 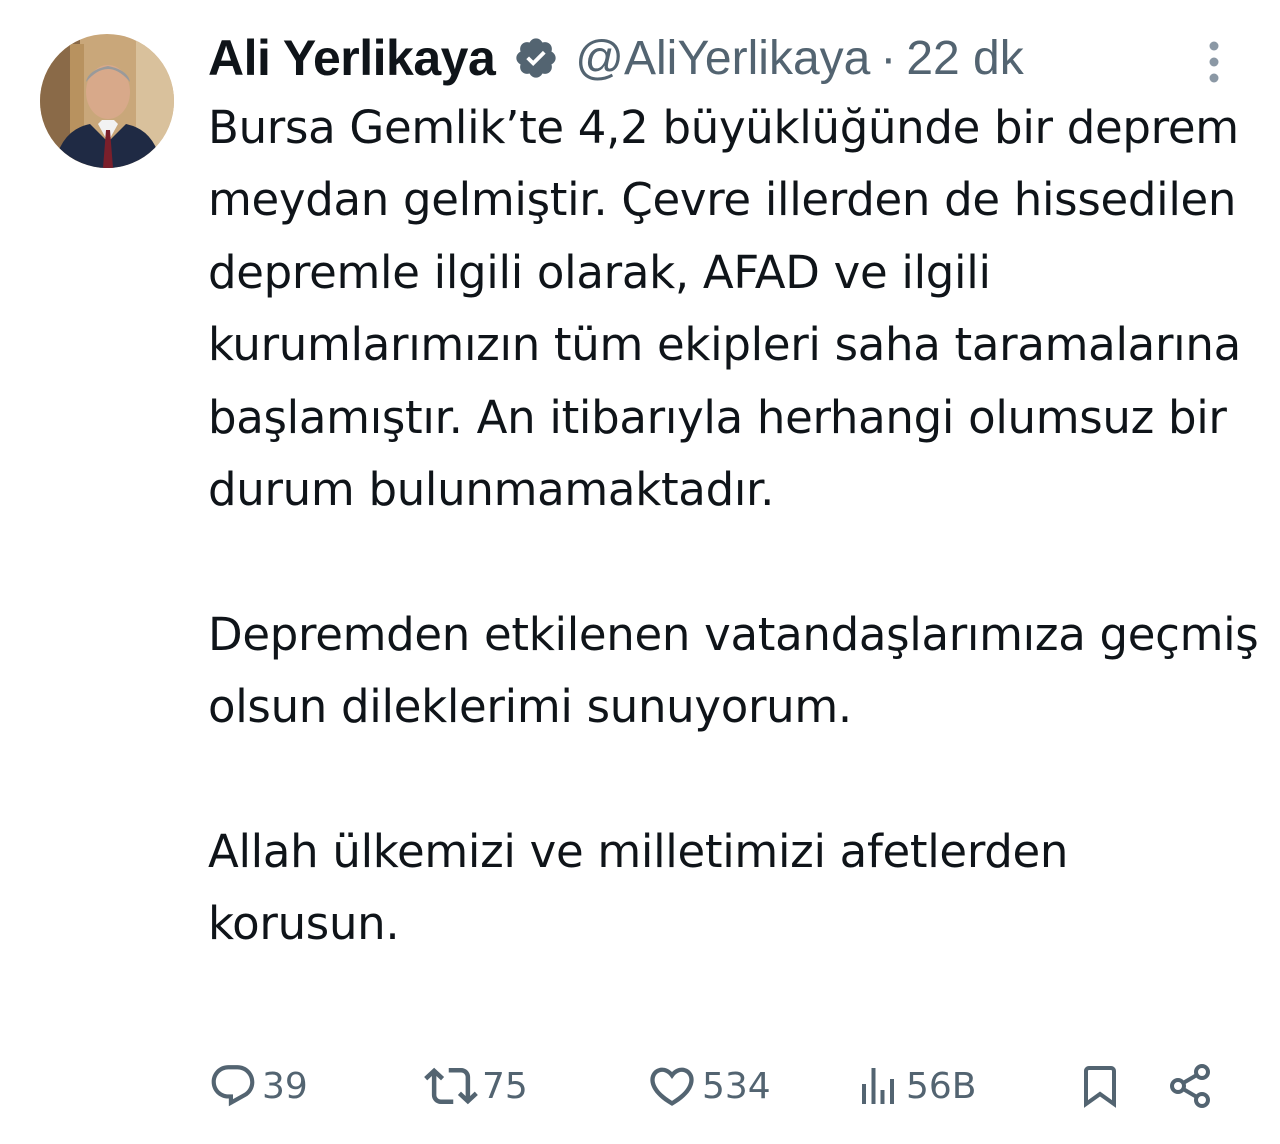 I want to click on bookmark-button, so click(x=1100, y=1086).